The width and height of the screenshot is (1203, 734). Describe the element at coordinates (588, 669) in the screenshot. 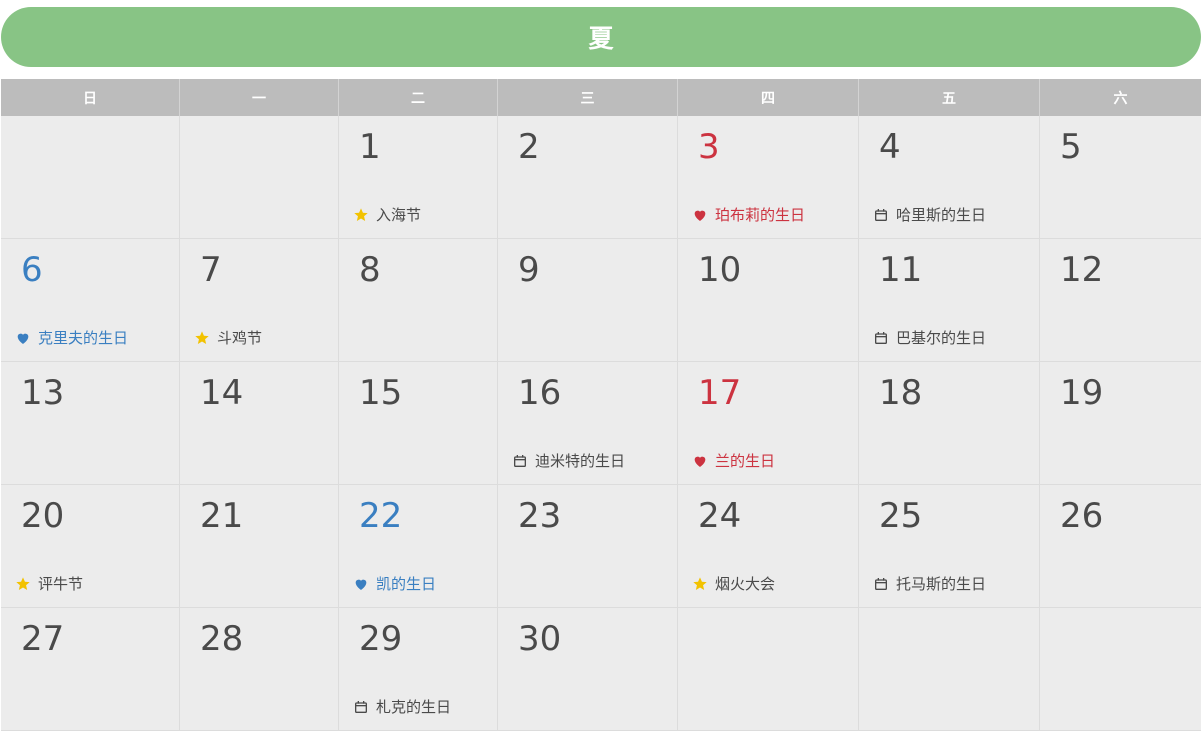

I see `day-cell: 30` at that location.